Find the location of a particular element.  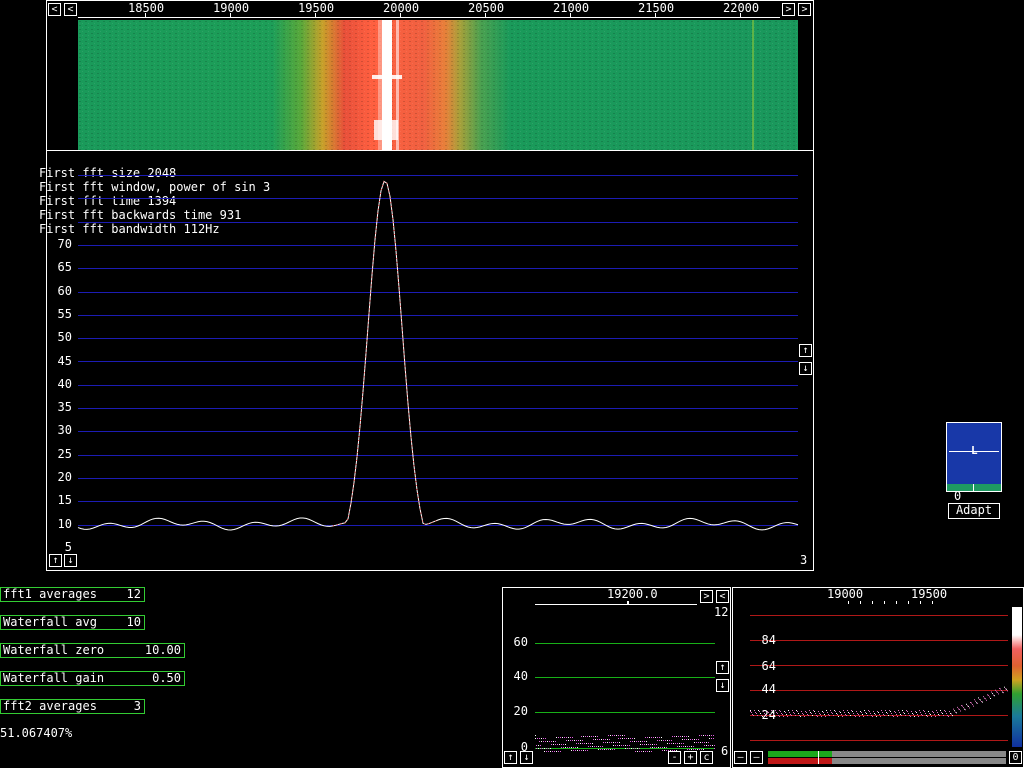

fft2-corner-value: 0 is located at coordinates (1015, 757).